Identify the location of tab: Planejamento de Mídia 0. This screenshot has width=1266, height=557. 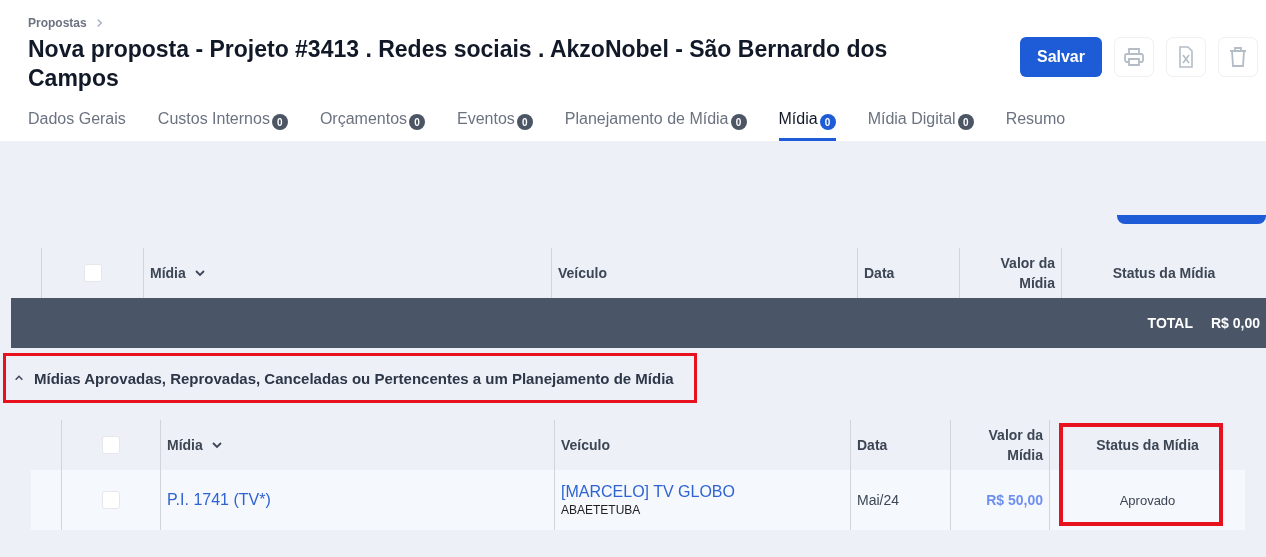
(655, 123).